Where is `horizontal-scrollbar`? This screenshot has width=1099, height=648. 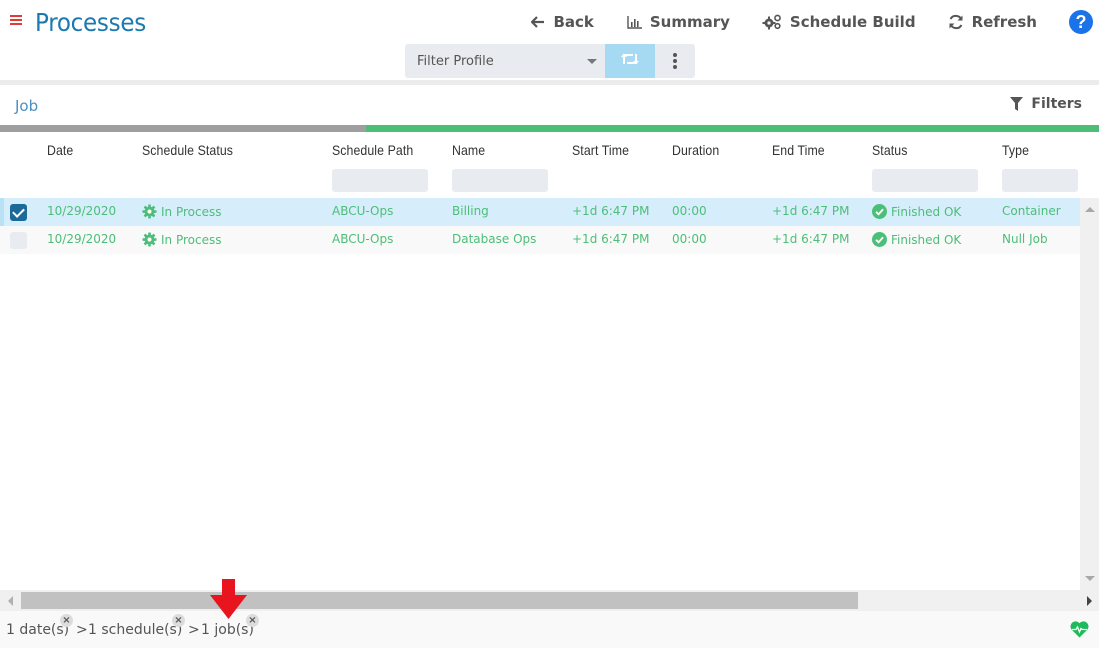 horizontal-scrollbar is located at coordinates (549, 600).